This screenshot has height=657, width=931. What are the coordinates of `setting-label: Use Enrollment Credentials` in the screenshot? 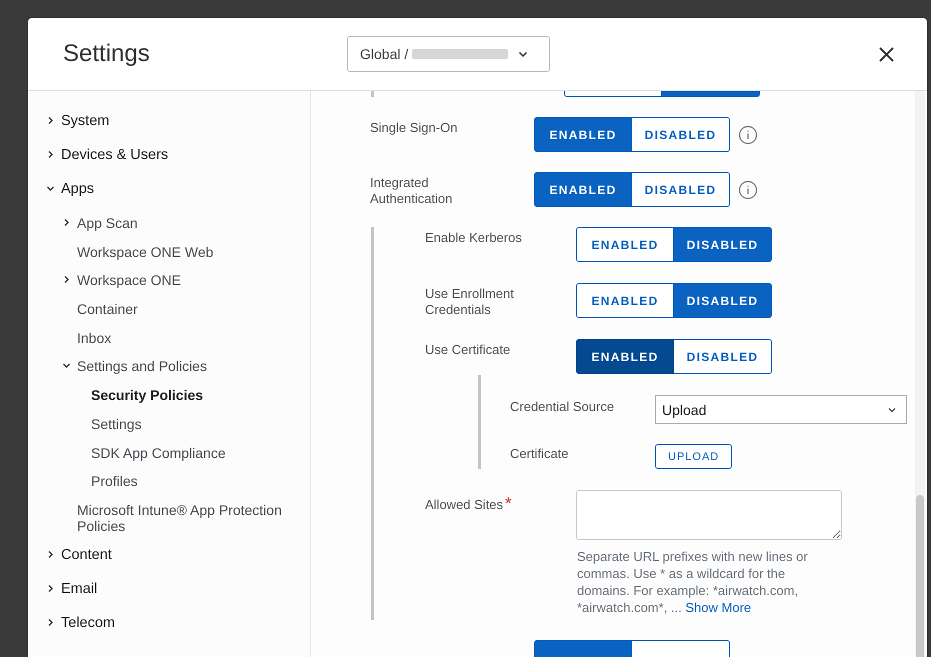 It's located at (470, 301).